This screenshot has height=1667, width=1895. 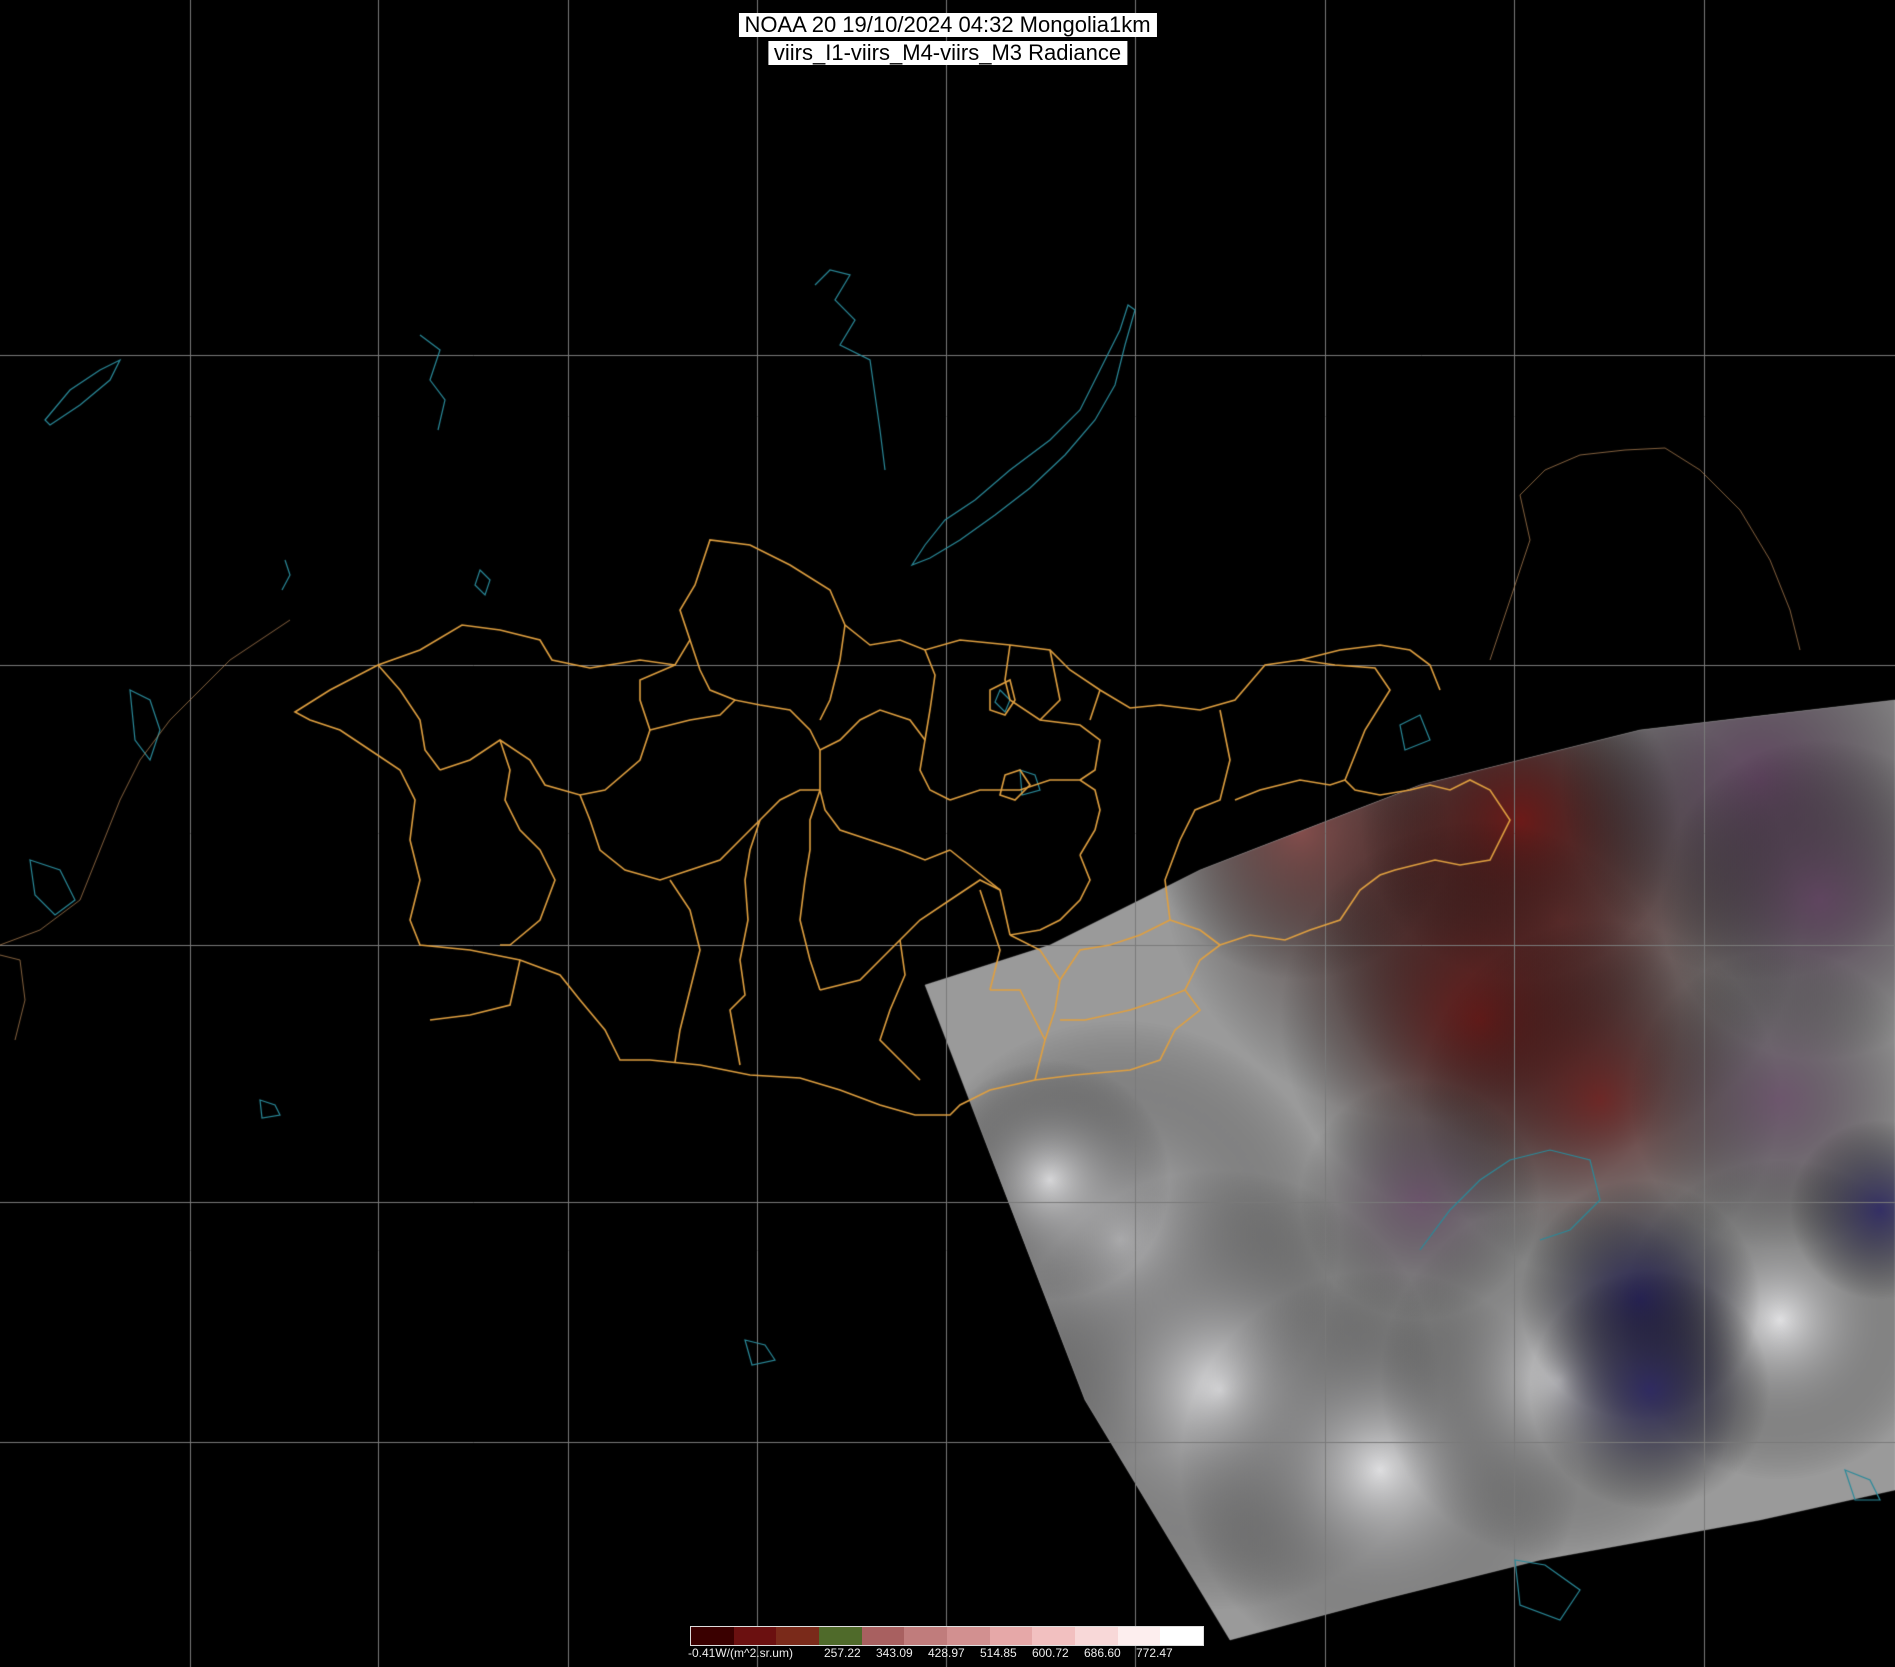 What do you see at coordinates (1102, 1653) in the screenshot?
I see `colorbar-tick-label: 686.60` at bounding box center [1102, 1653].